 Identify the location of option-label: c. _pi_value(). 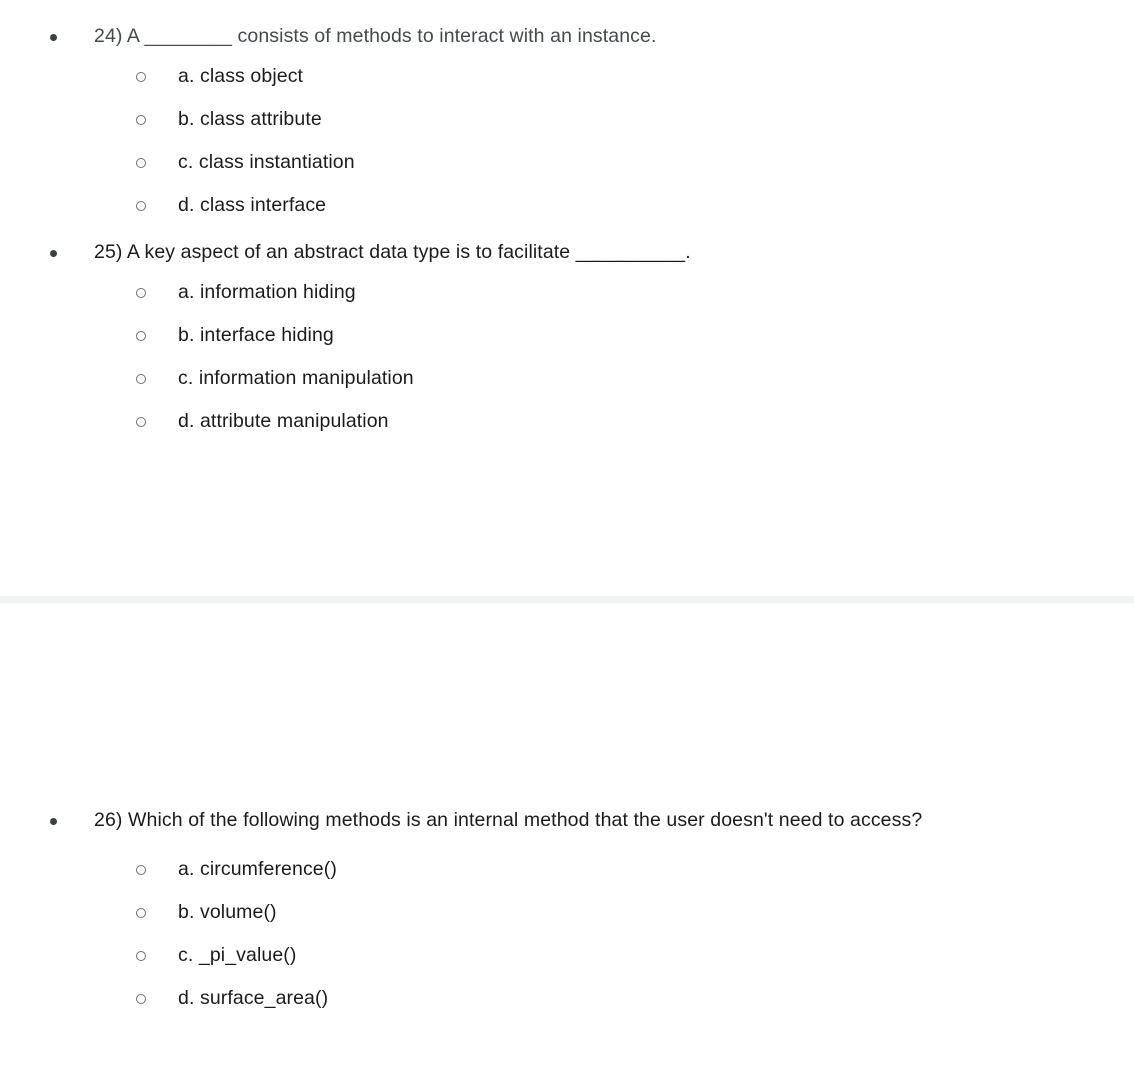
(237, 955).